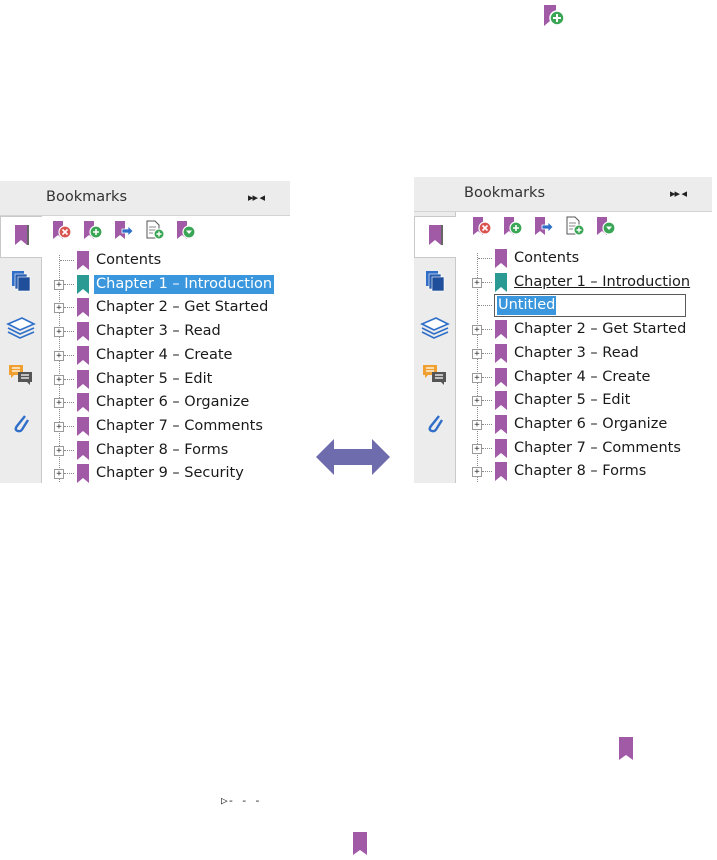  I want to click on bookmark-label: Chapter 9 – Security, so click(170, 473).